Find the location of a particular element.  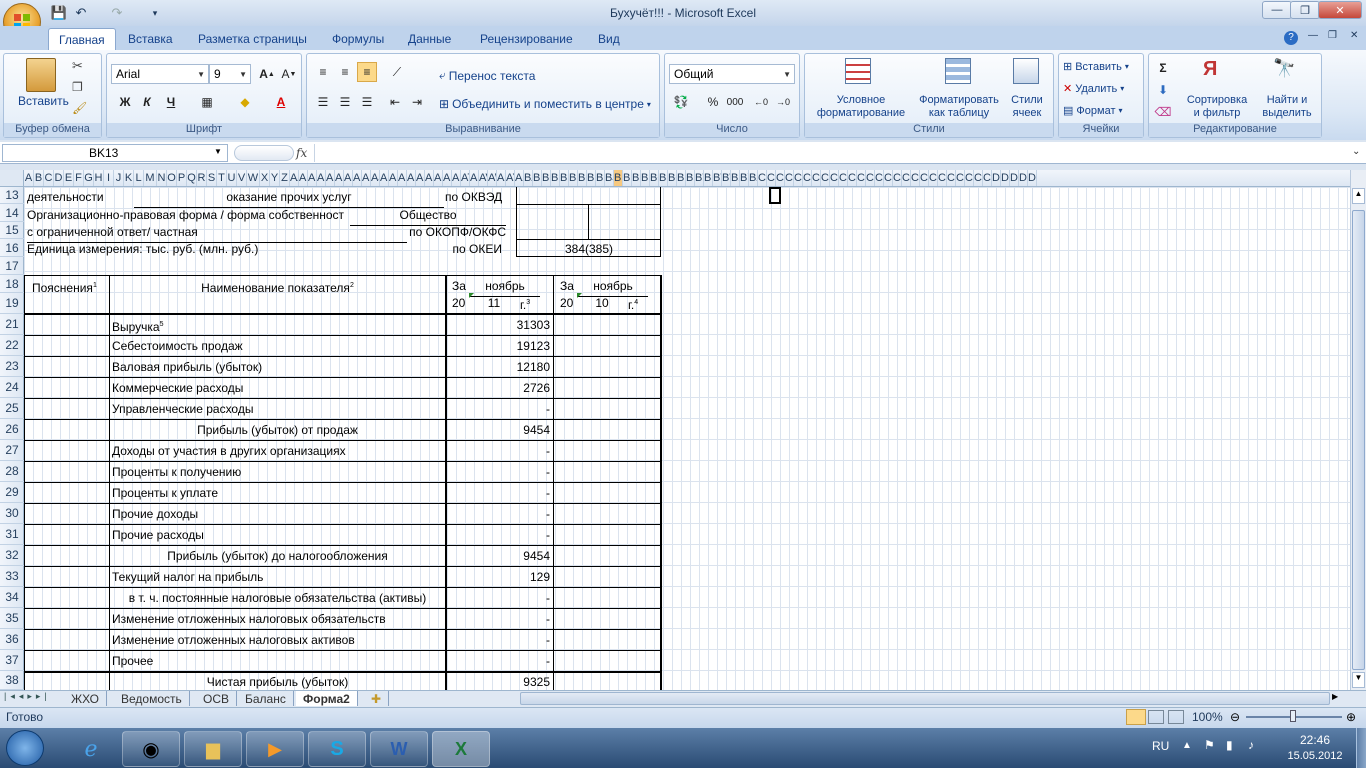

minimize-button: — is located at coordinates (1277, 10).